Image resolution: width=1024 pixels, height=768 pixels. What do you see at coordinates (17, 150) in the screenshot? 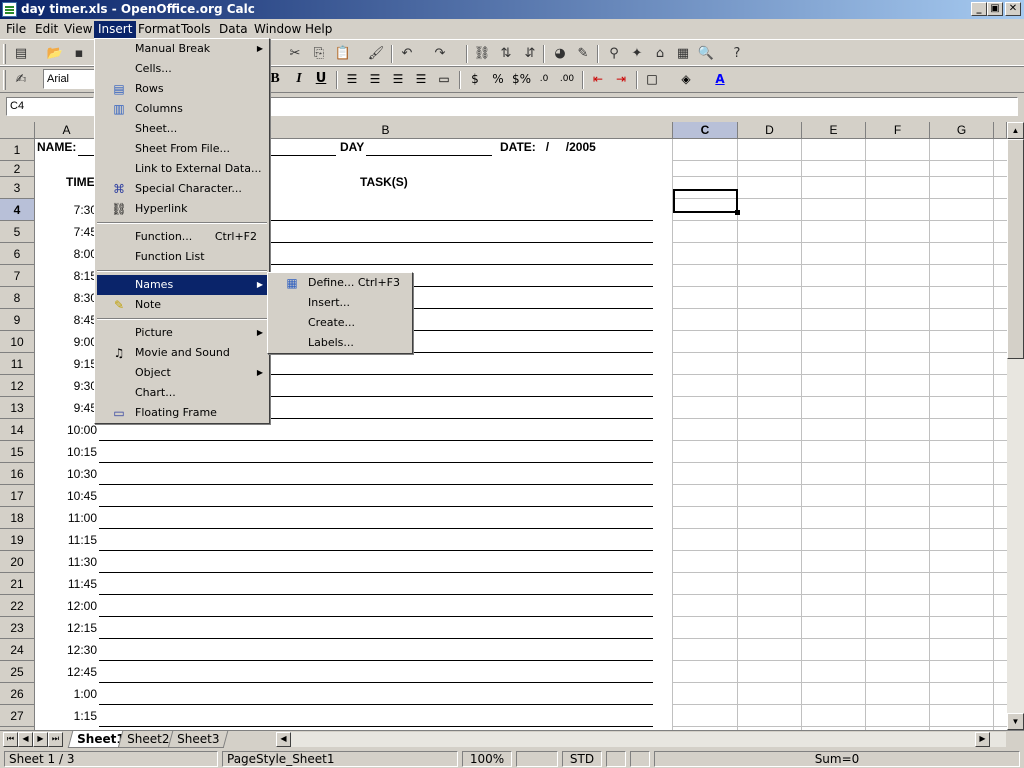
I see `row-header: 1` at bounding box center [17, 150].